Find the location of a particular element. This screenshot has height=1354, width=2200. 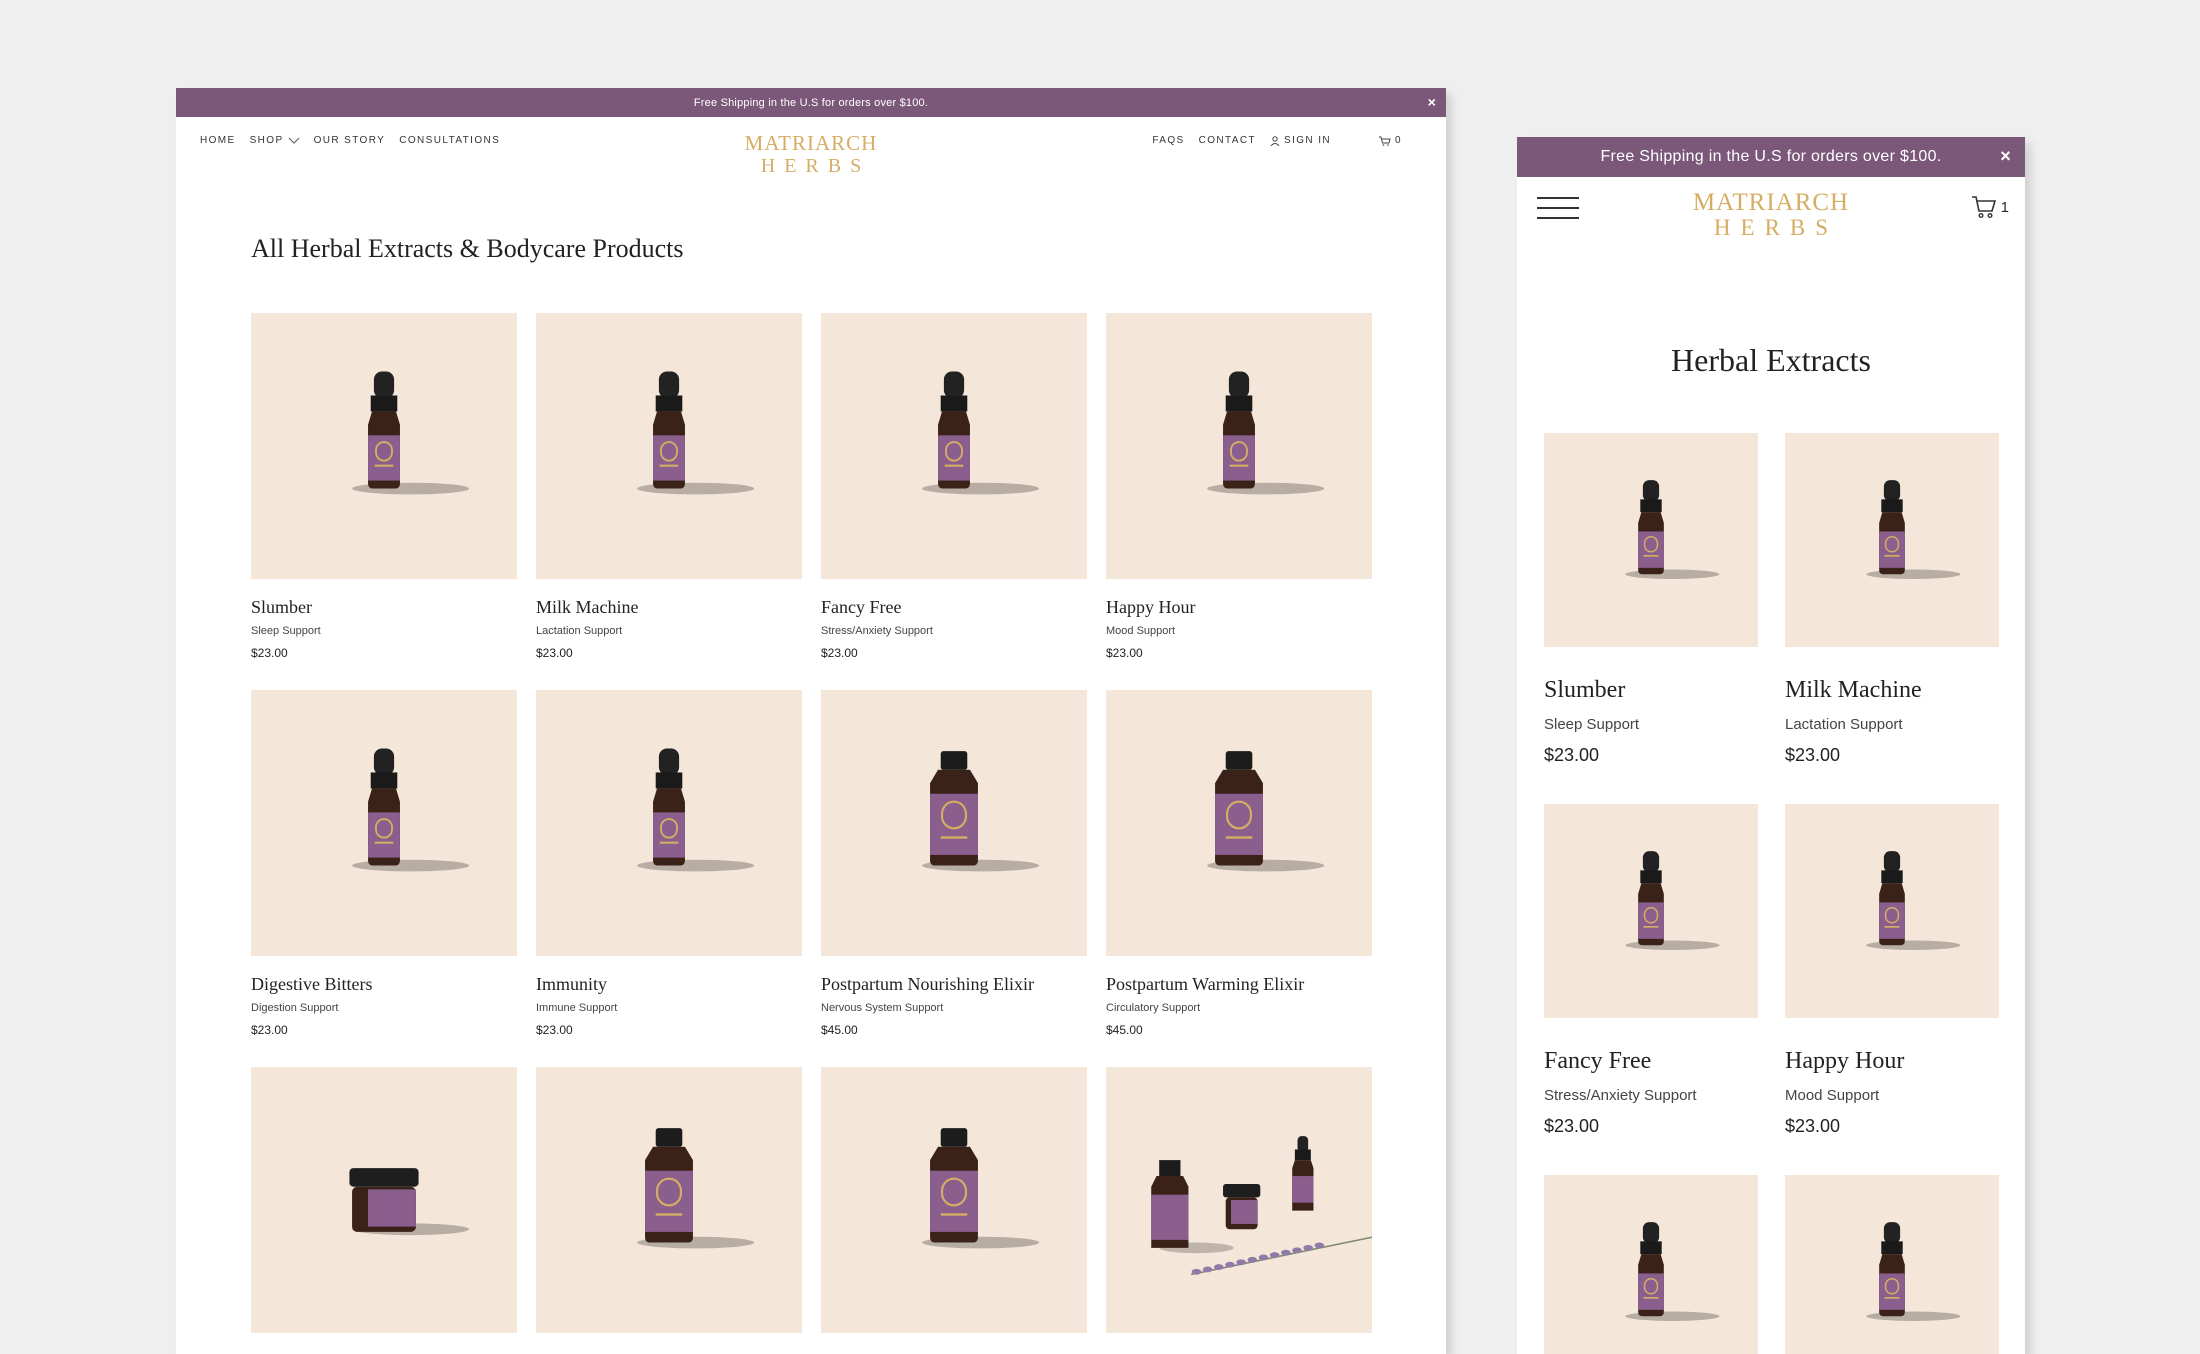

sign-in-label: SIGN IN is located at coordinates (1308, 140).